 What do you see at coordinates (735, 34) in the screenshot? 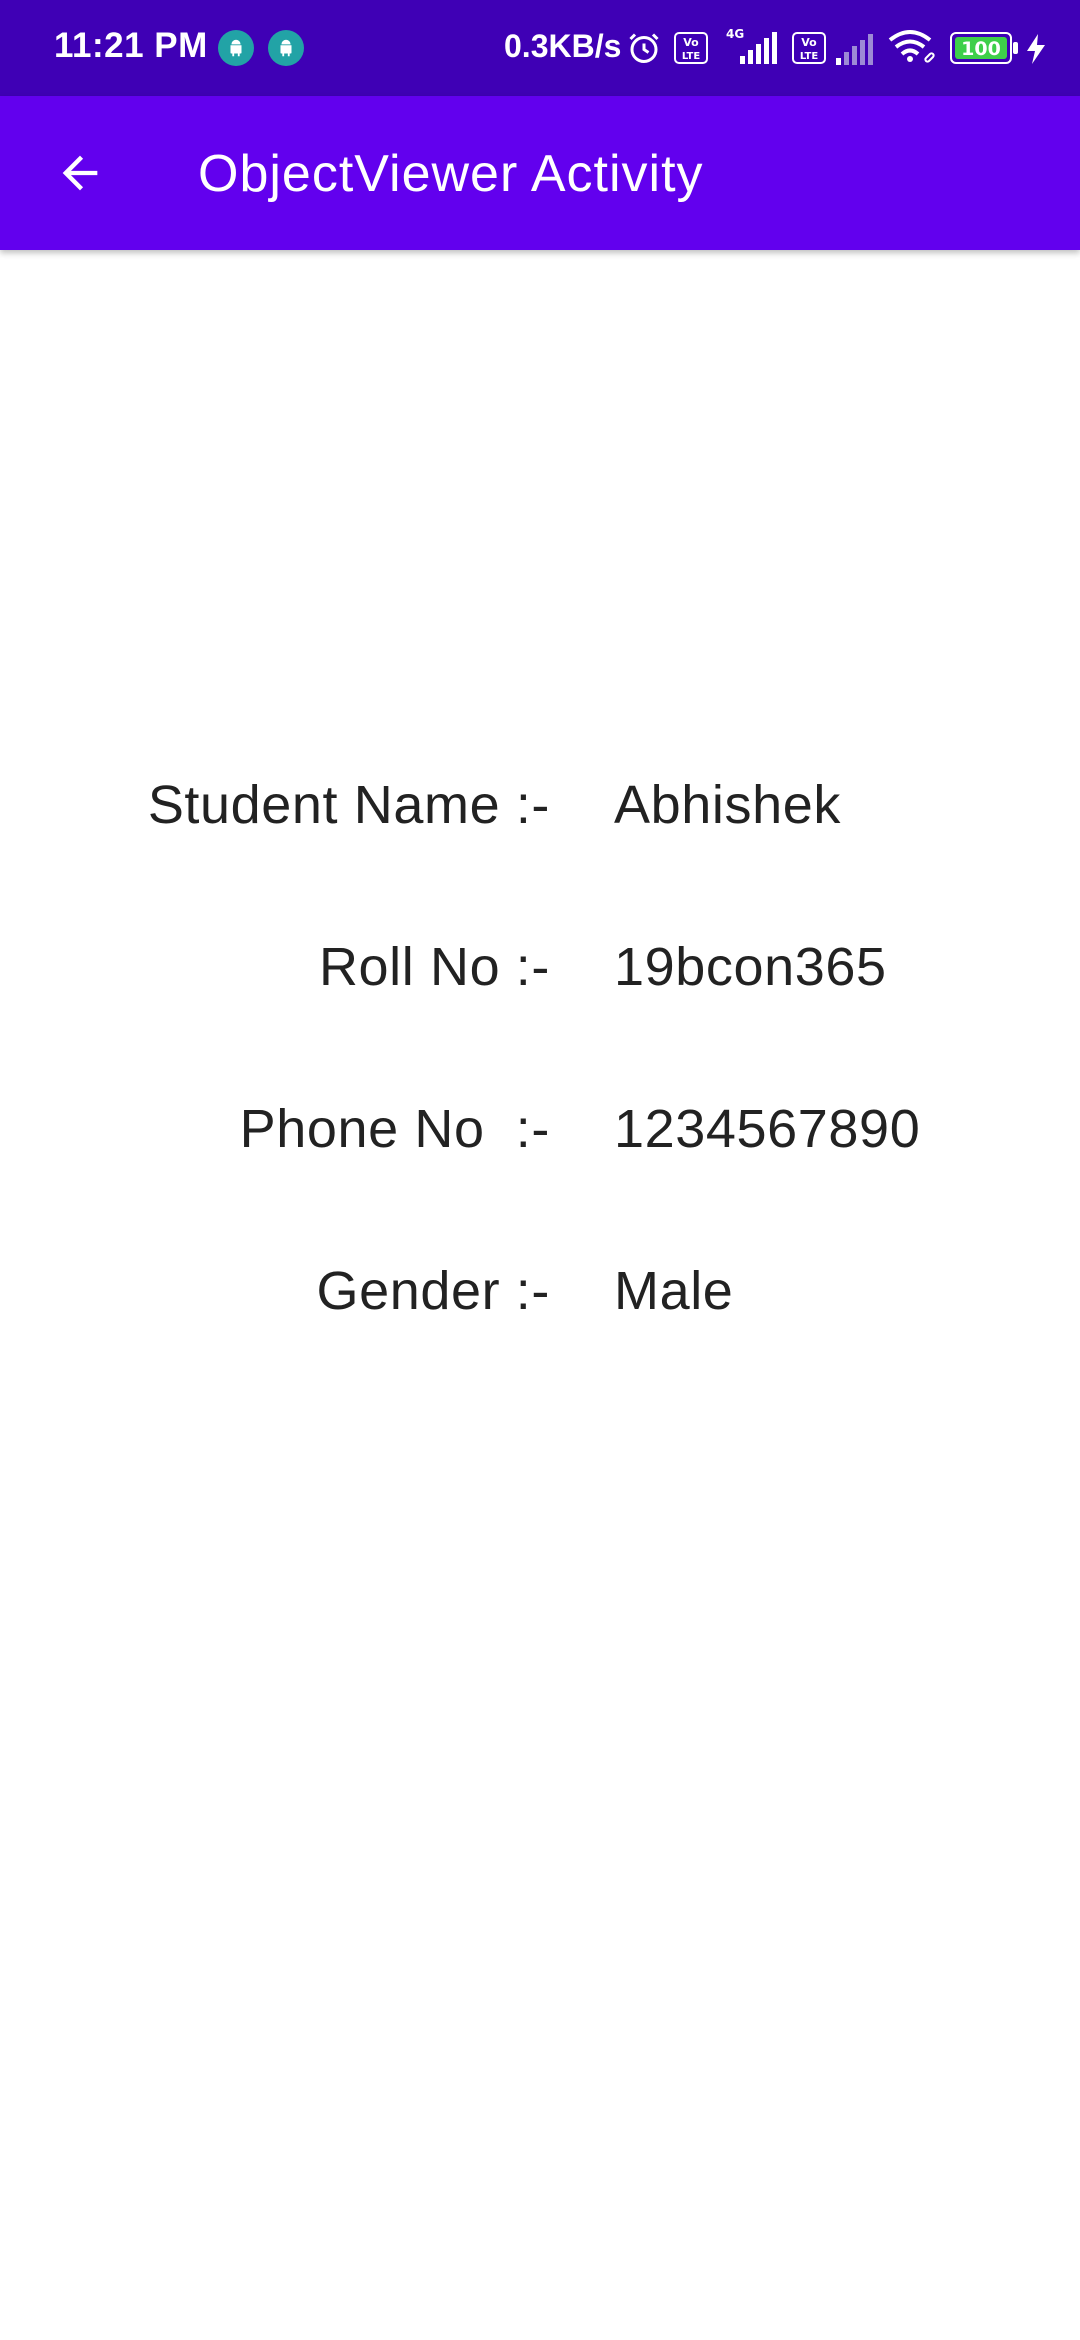
I see `svg-text: 4G` at bounding box center [735, 34].